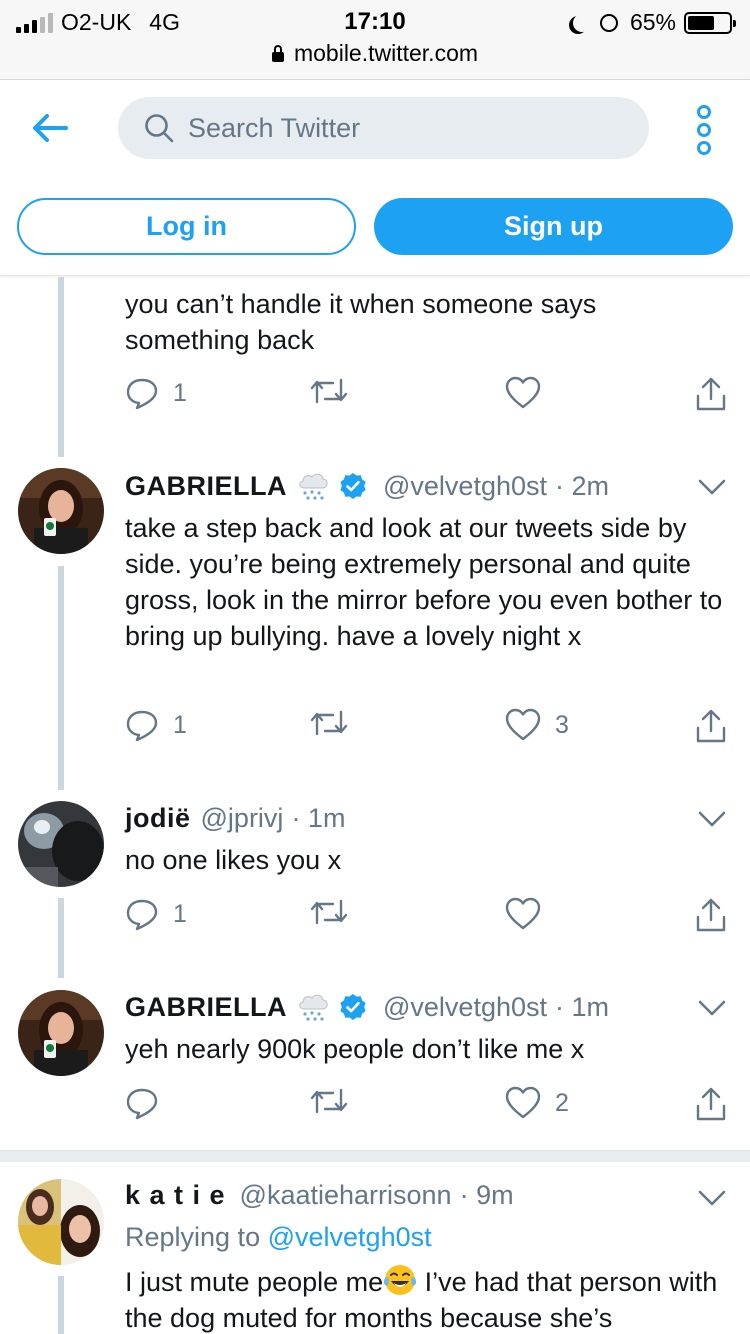  I want to click on tweet-header: GABRIELLA @velvetgh0st · 1m, so click(367, 1007).